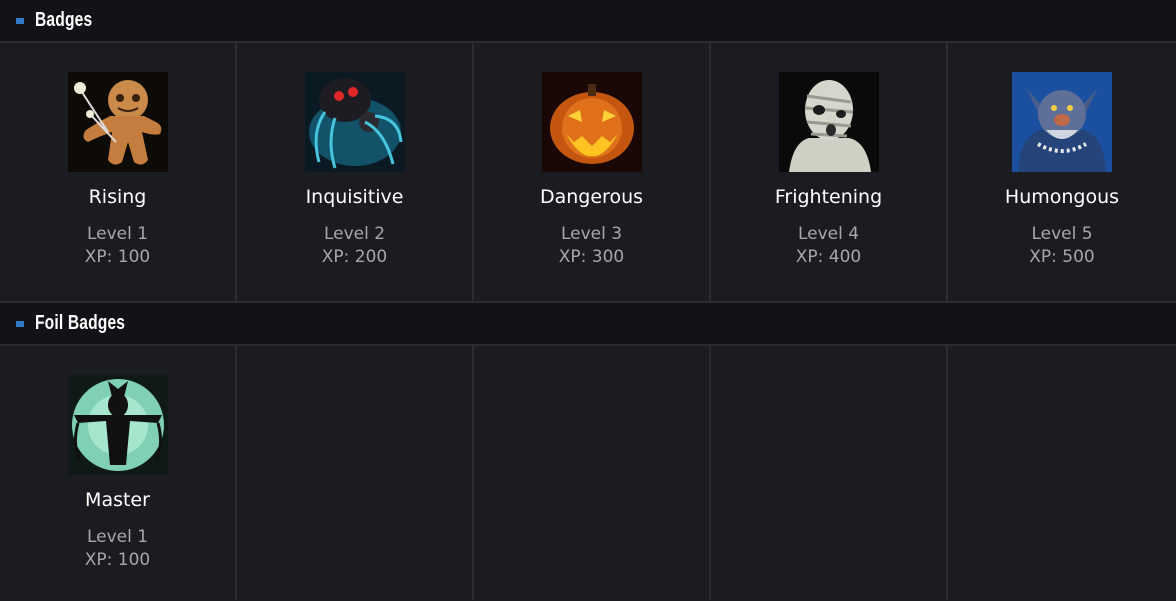 The width and height of the screenshot is (1176, 601). Describe the element at coordinates (354, 257) in the screenshot. I see `badge-xp: XP: 200` at that location.